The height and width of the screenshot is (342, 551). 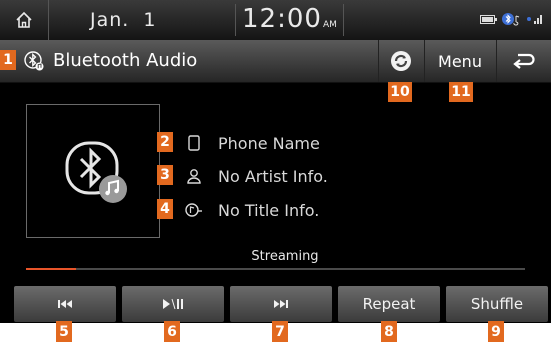 I want to click on song-title: No Title Info., so click(x=269, y=210).